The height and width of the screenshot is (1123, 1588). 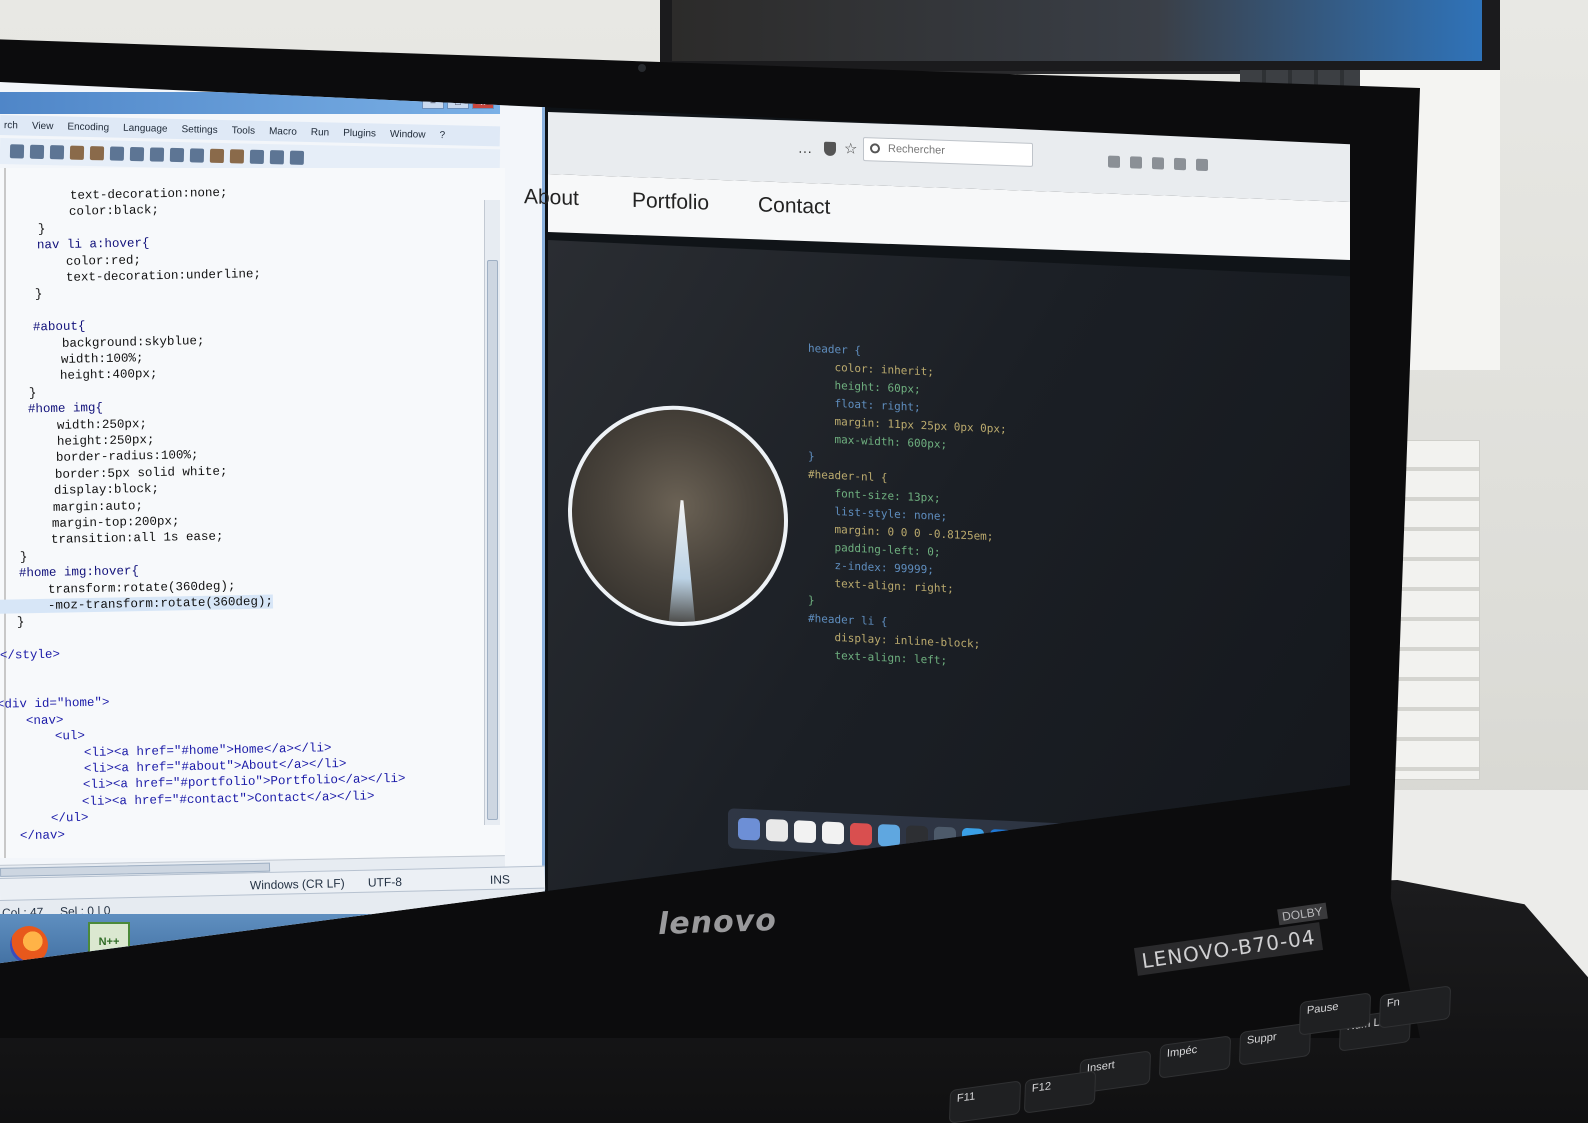 What do you see at coordinates (77, 441) in the screenshot?
I see `code-line: height:250px;` at bounding box center [77, 441].